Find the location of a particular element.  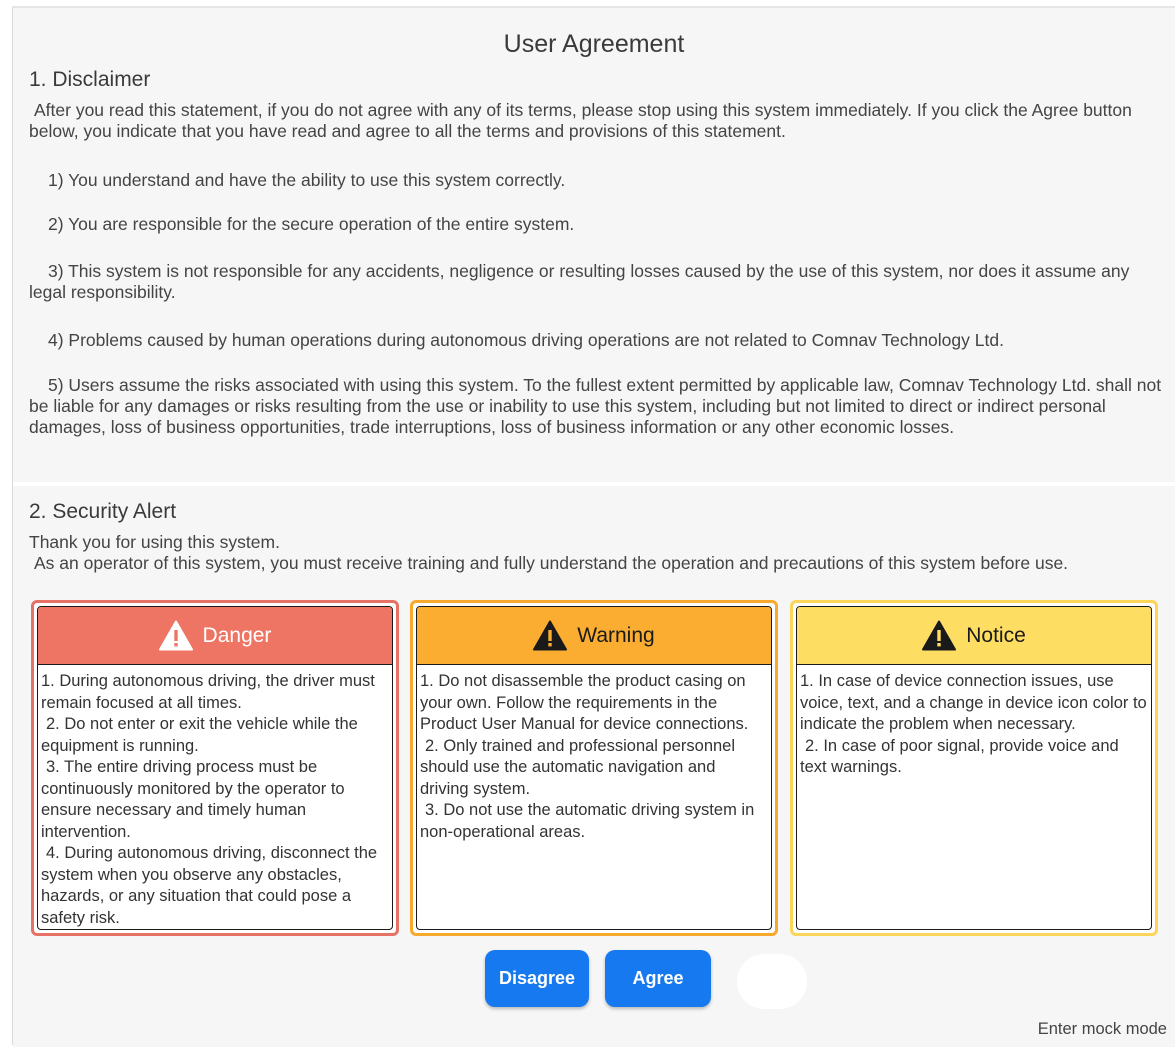

security-thanks: Thank you for using this system. is located at coordinates (154, 542).